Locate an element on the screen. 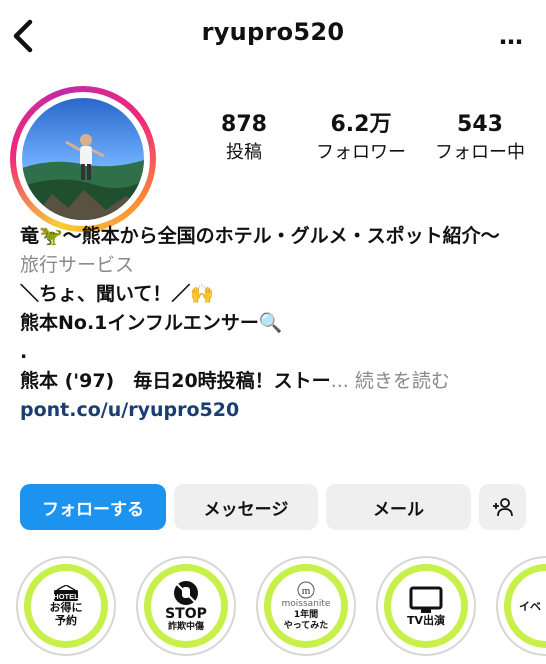 The image size is (546, 664). hotel-sign-icon: HOTEL is located at coordinates (66, 593).